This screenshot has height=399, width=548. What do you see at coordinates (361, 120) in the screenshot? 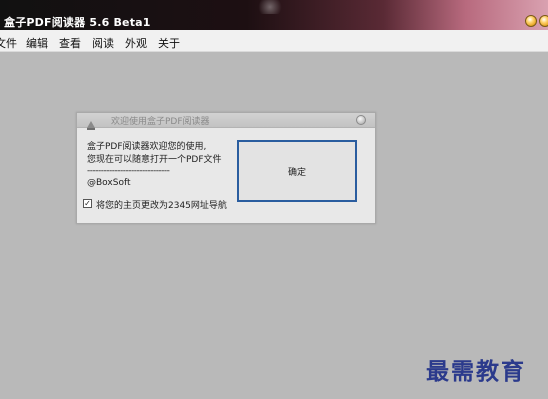
I see `dialog-close-button` at bounding box center [361, 120].